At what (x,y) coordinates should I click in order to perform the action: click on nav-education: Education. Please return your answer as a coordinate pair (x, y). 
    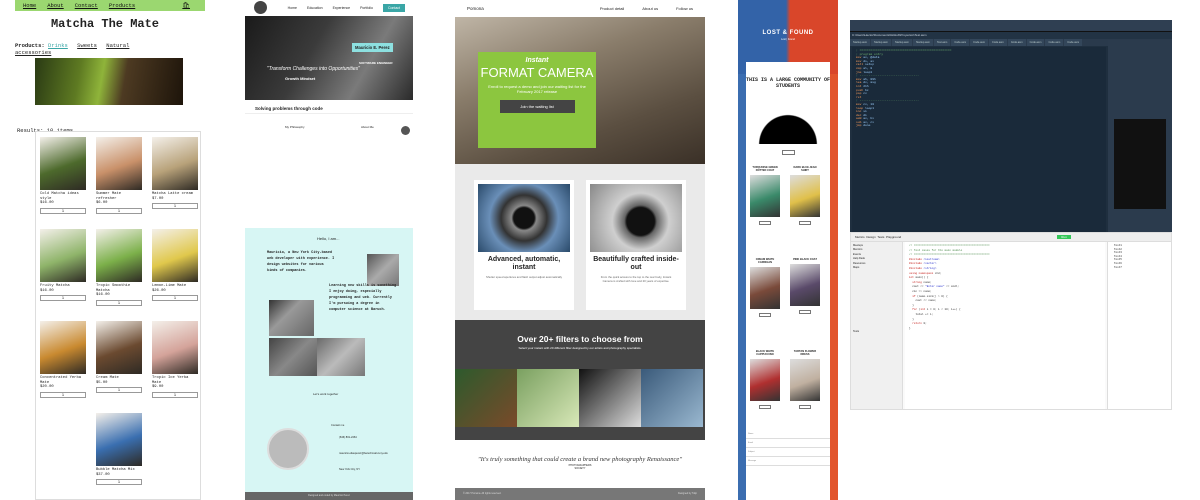
    Looking at the image, I should click on (315, 8).